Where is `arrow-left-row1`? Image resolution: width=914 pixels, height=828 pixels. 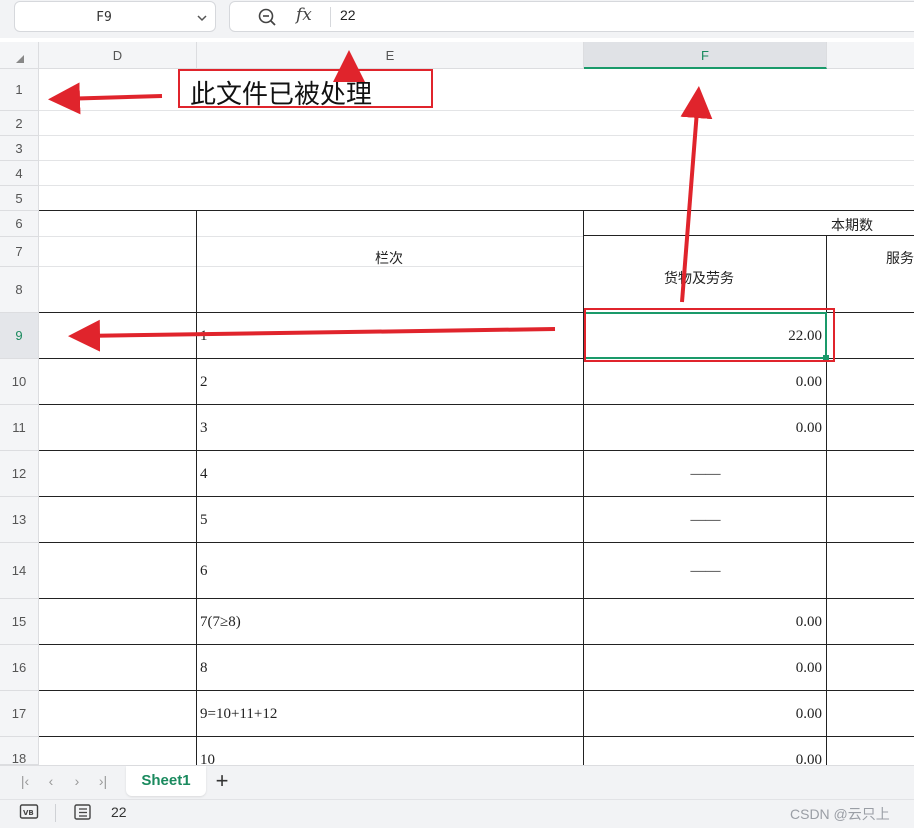
arrow-left-row1 is located at coordinates (105, 98).